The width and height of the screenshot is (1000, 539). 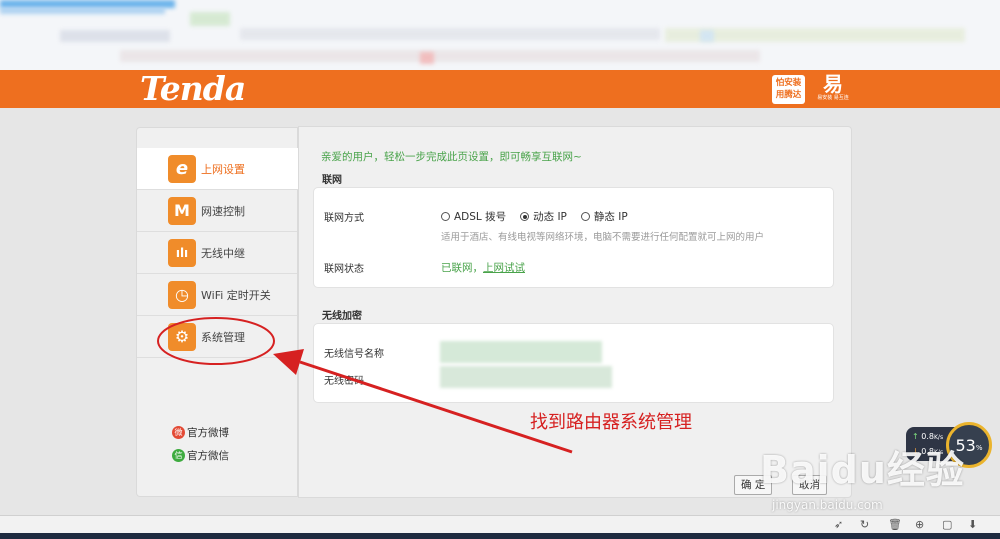 What do you see at coordinates (838, 524) in the screenshot?
I see `rocket-icon: ➶` at bounding box center [838, 524].